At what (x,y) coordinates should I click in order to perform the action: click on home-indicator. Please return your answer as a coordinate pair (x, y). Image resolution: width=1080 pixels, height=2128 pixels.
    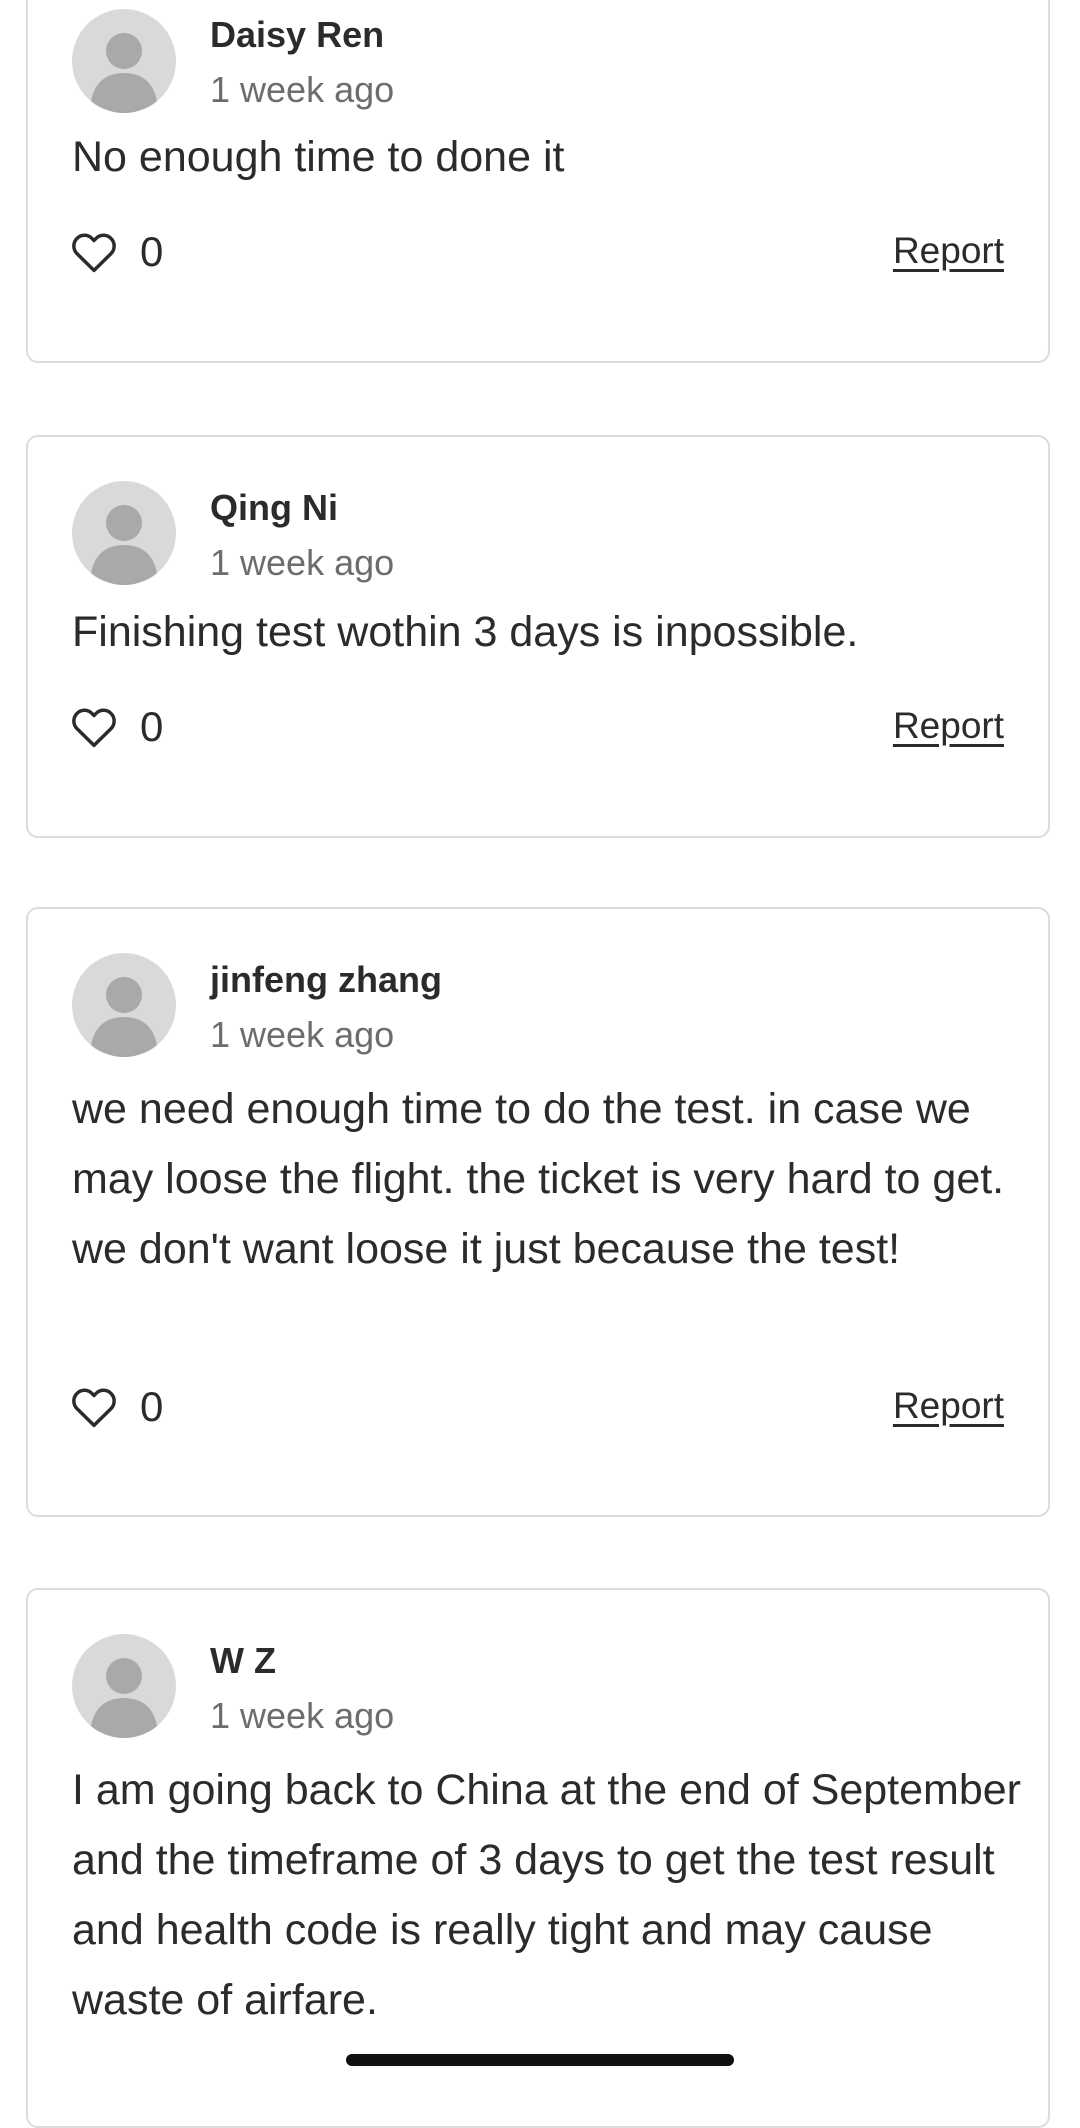
    Looking at the image, I should click on (540, 2060).